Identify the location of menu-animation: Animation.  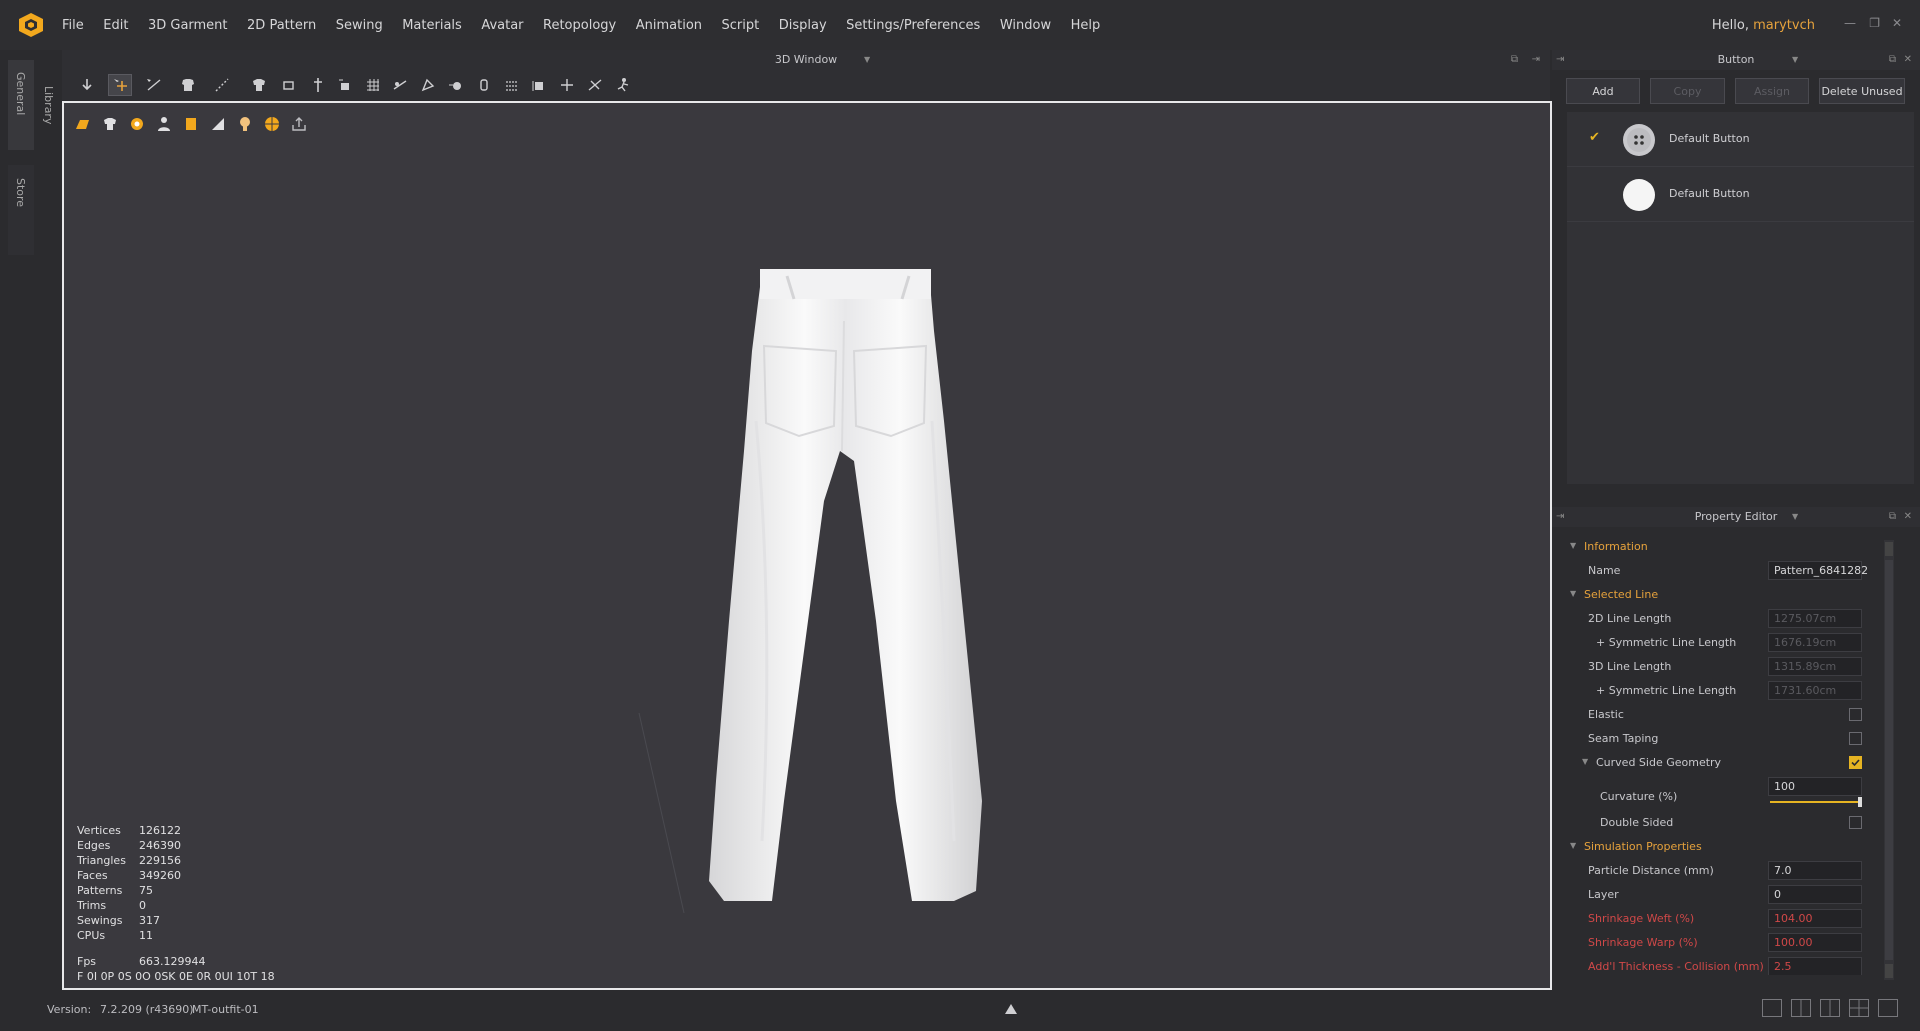
(669, 25).